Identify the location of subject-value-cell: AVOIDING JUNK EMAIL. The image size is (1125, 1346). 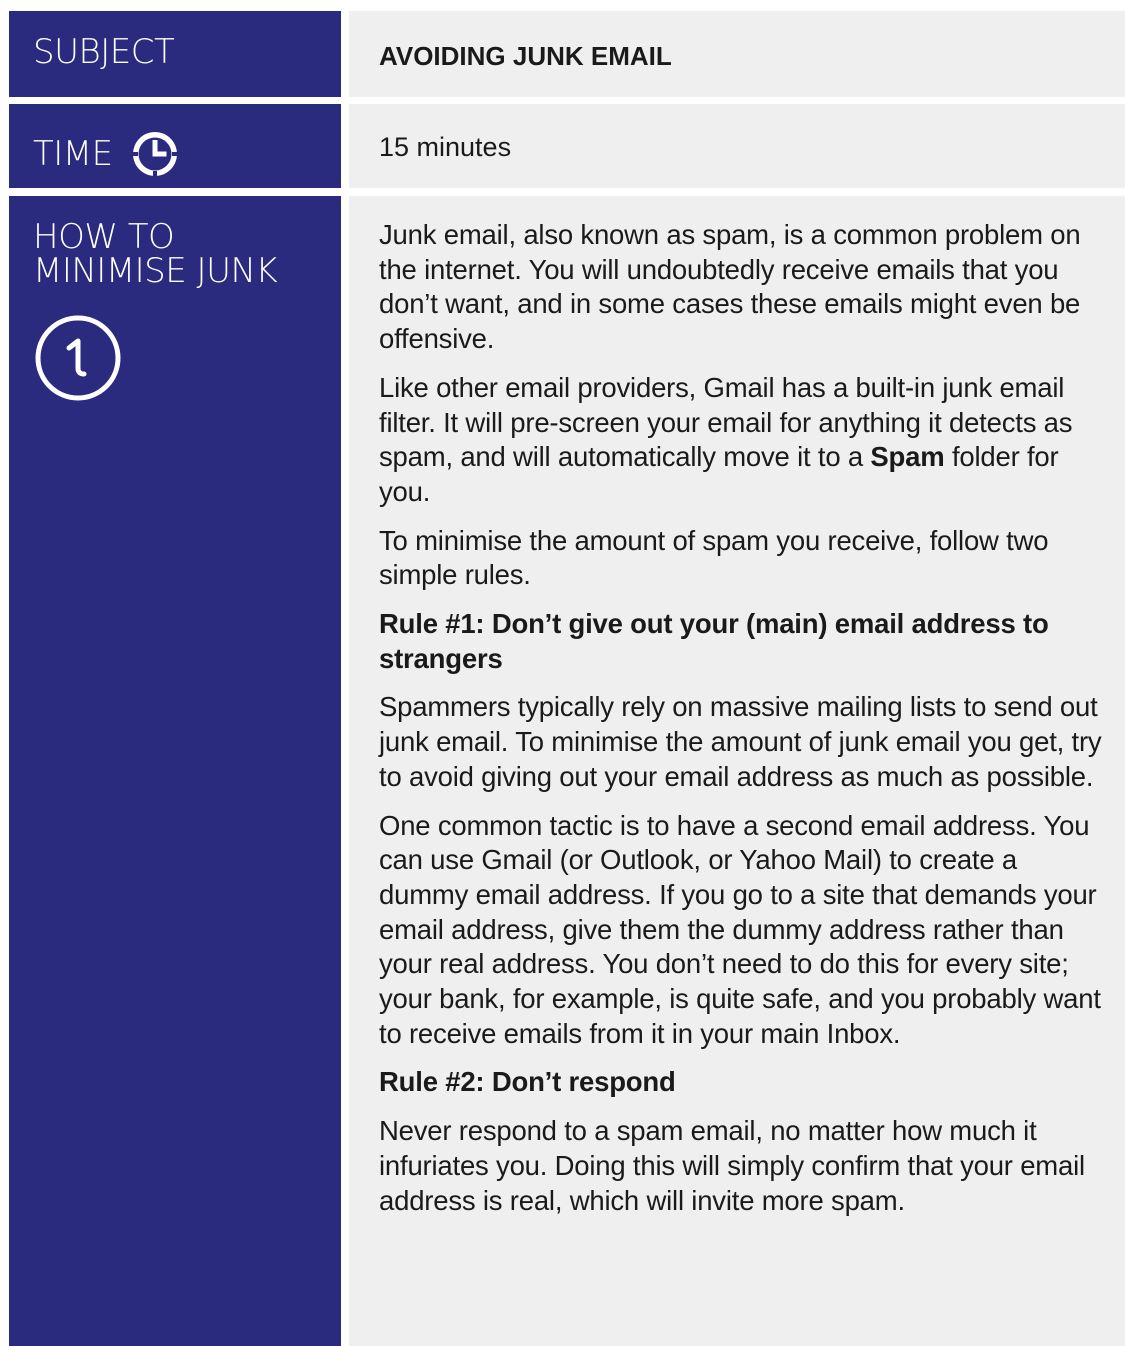
(737, 54).